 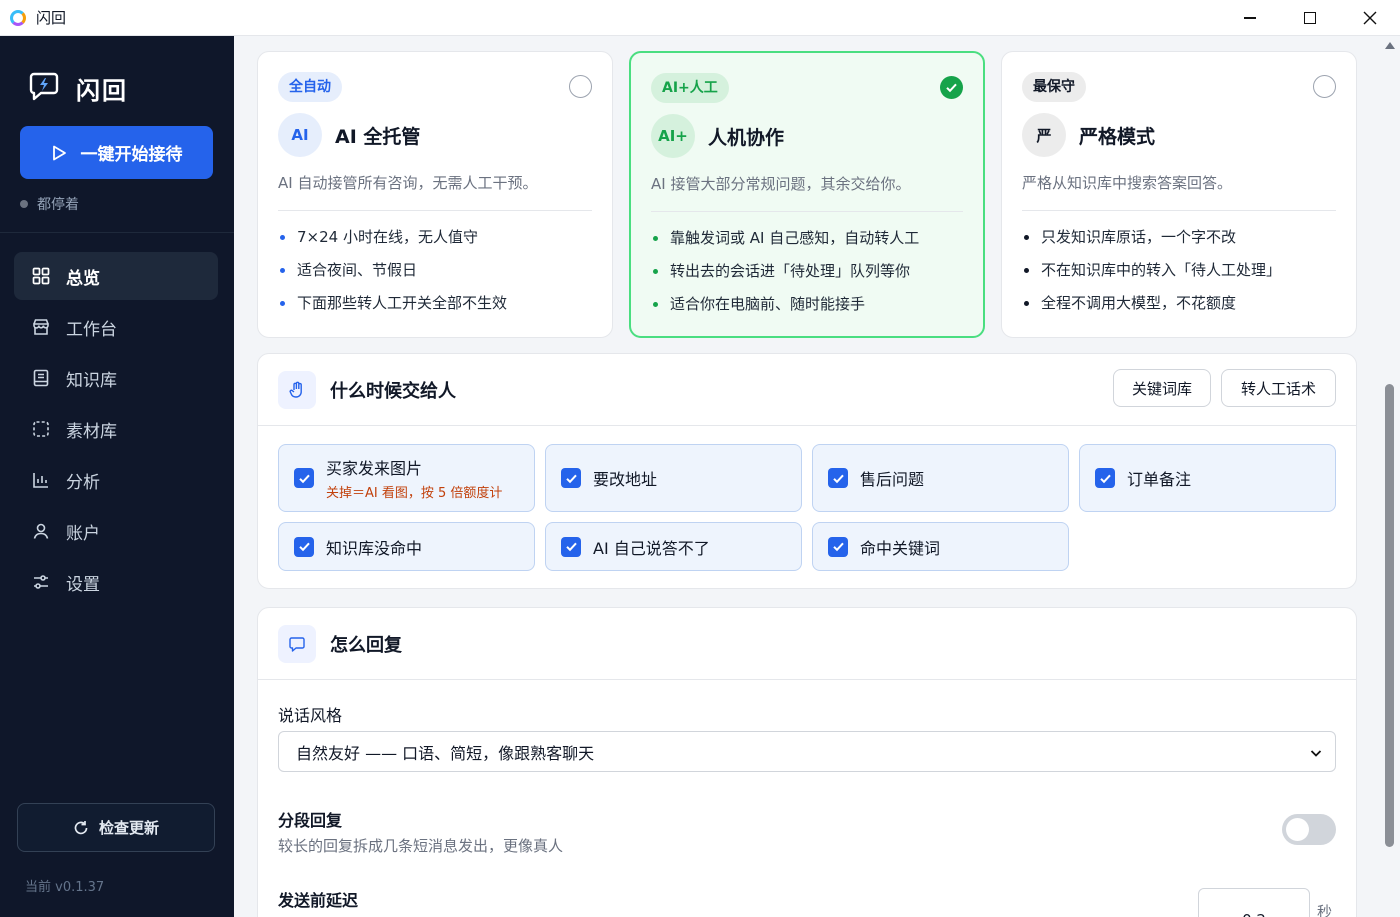 I want to click on option-label: 命中关键词, so click(x=900, y=548).